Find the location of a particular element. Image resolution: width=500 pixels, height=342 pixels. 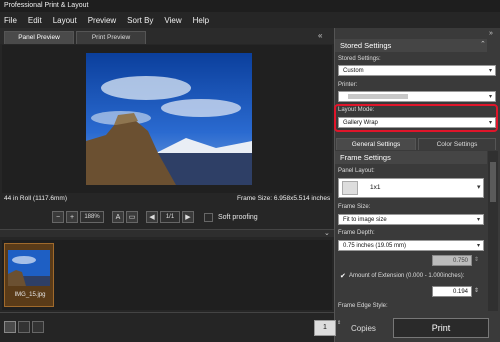

menu-view: View is located at coordinates (172, 20).